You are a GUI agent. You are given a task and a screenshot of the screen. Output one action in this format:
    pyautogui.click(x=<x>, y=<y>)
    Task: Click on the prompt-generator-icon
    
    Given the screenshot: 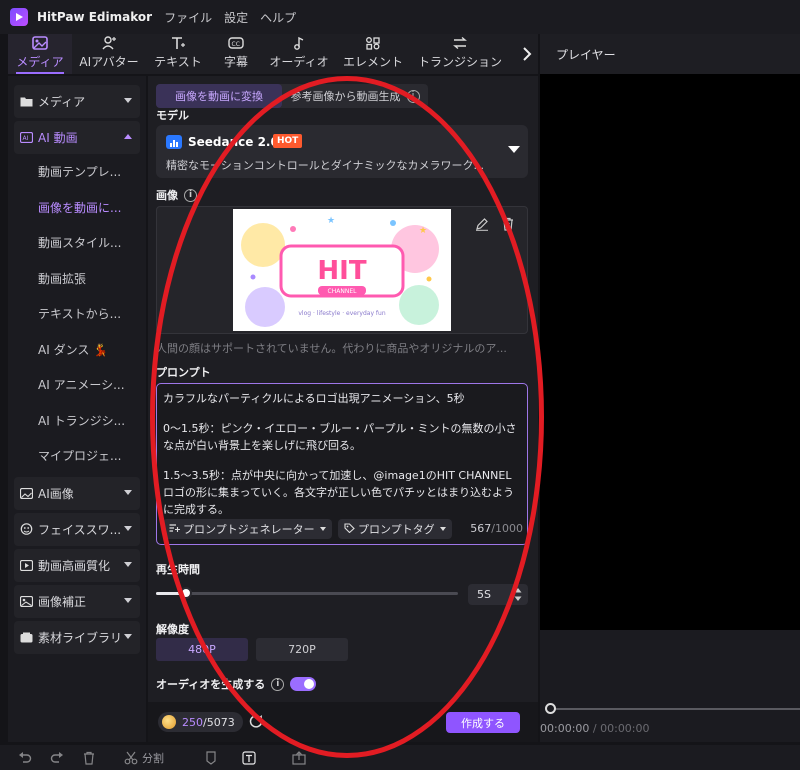 What is the action you would take?
    pyautogui.click(x=174, y=529)
    